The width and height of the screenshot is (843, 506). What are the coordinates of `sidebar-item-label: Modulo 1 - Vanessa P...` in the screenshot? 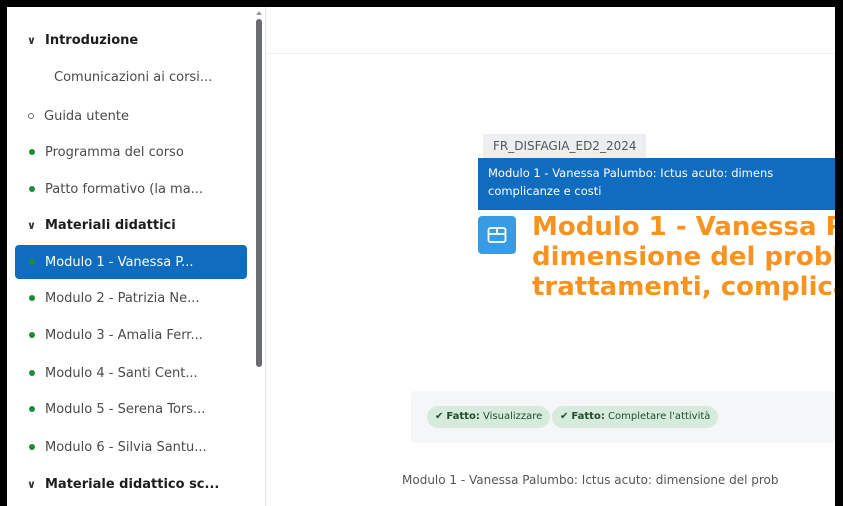 It's located at (119, 262).